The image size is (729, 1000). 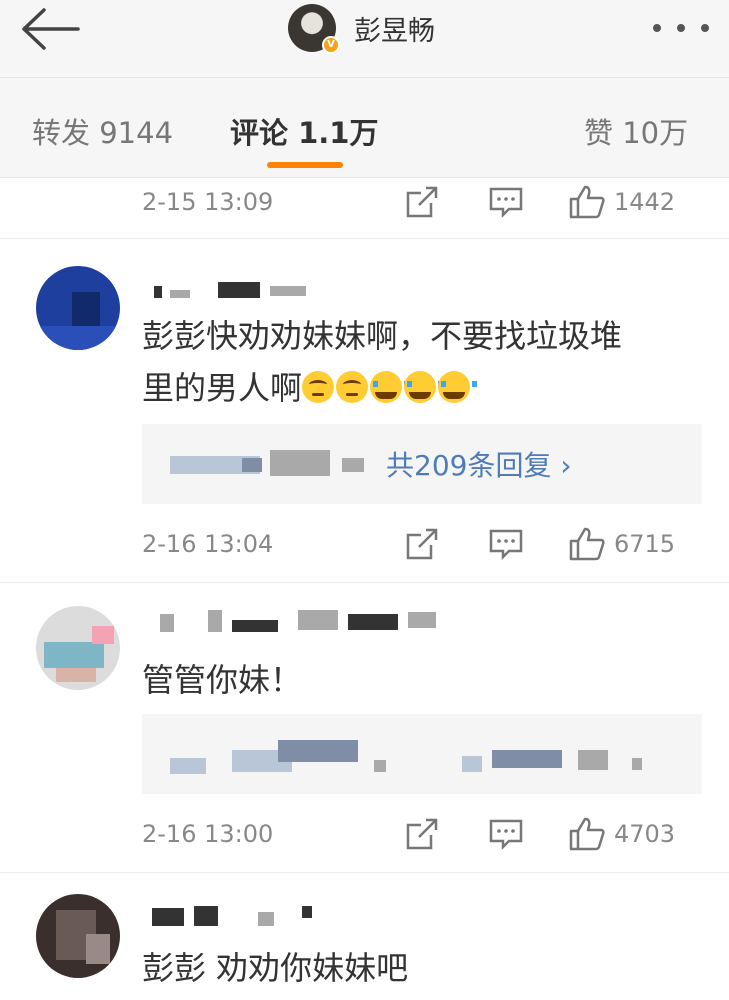 What do you see at coordinates (208, 834) in the screenshot?
I see `comment-date: 2-16 13:00` at bounding box center [208, 834].